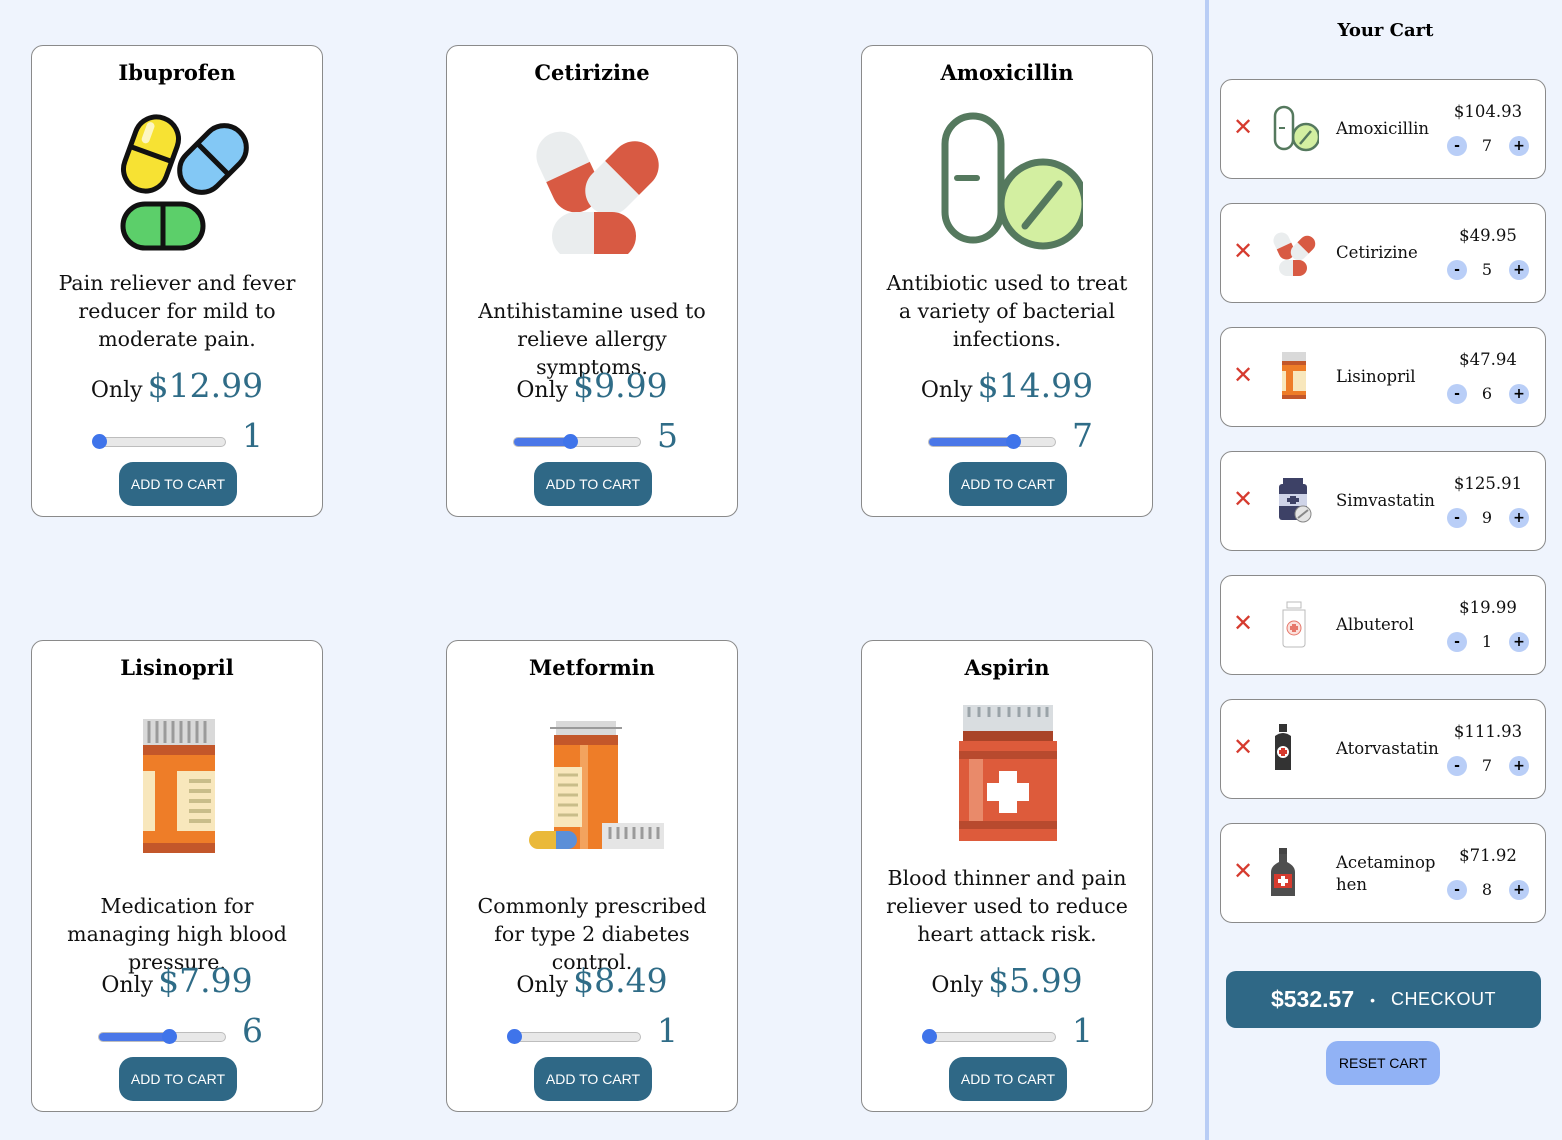  I want to click on product-title: Ibuprofen, so click(177, 72).